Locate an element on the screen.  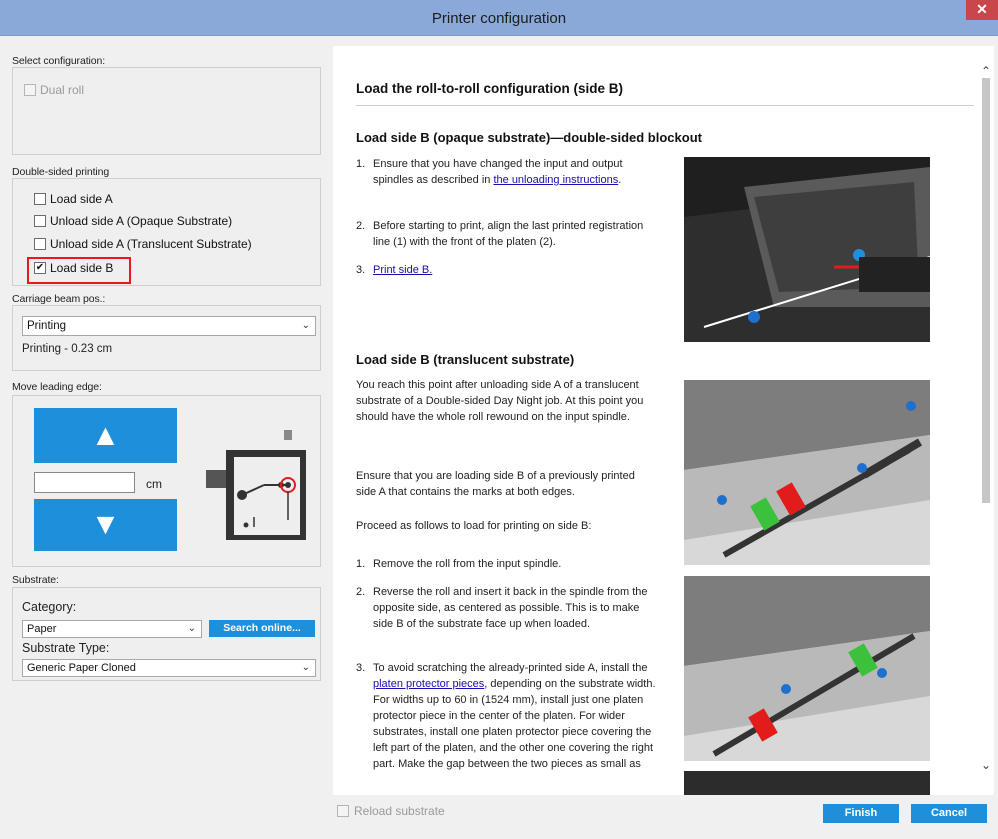
arrow-up-icon: ▲ is located at coordinates (105, 435).